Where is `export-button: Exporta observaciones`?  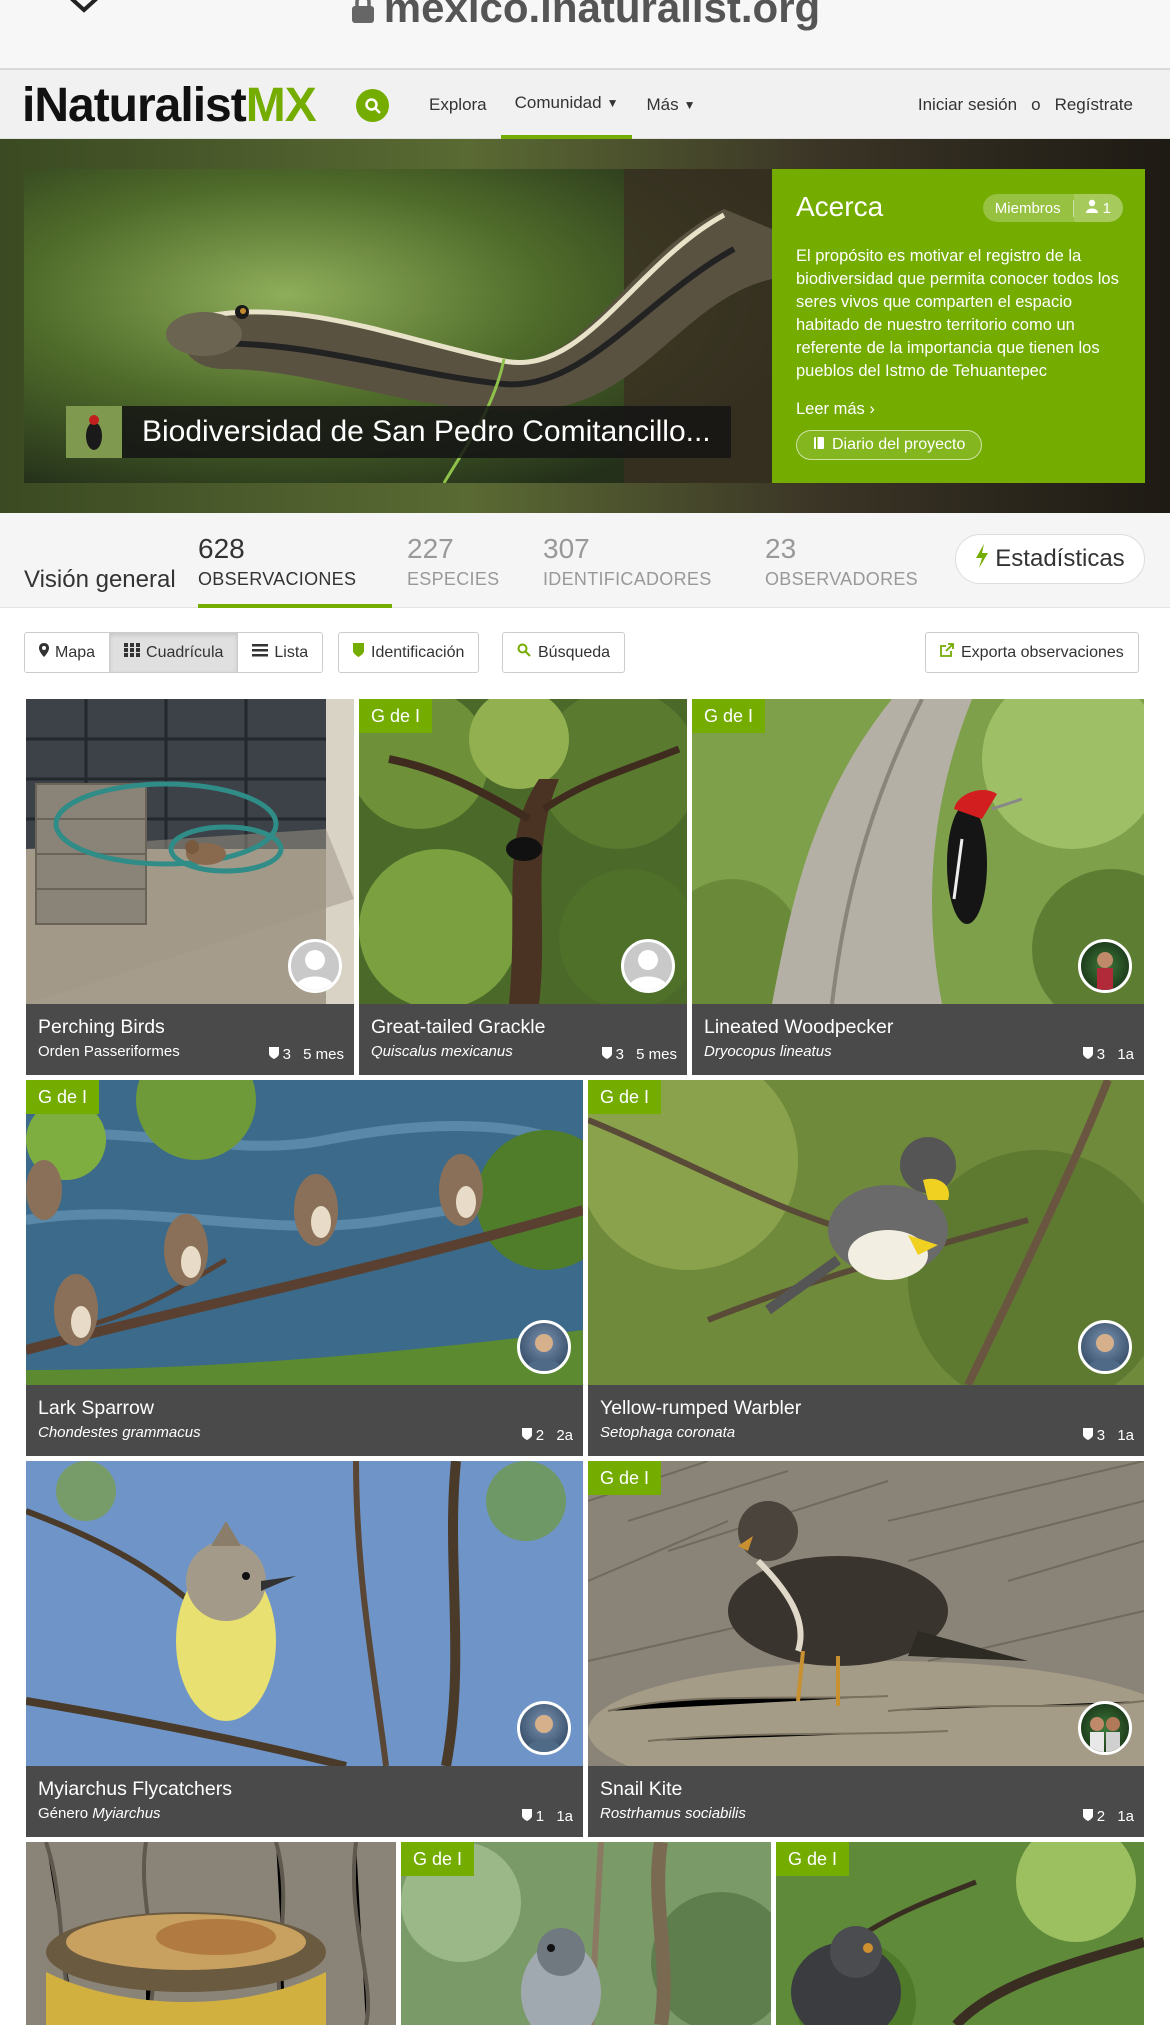
export-button: Exporta observaciones is located at coordinates (1032, 652).